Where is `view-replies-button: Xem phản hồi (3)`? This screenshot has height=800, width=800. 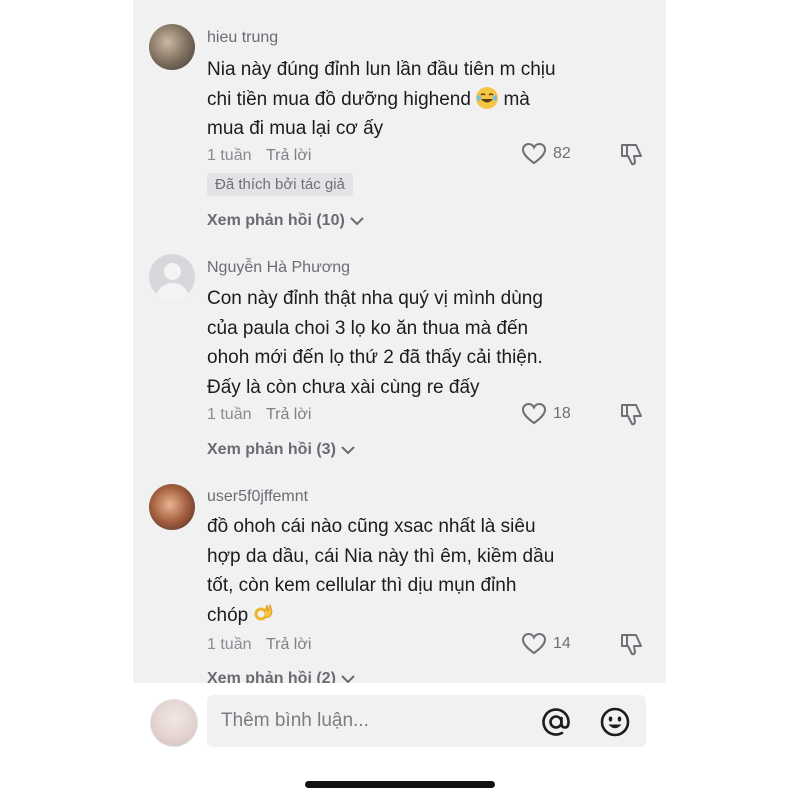 view-replies-button: Xem phản hồi (3) is located at coordinates (281, 450).